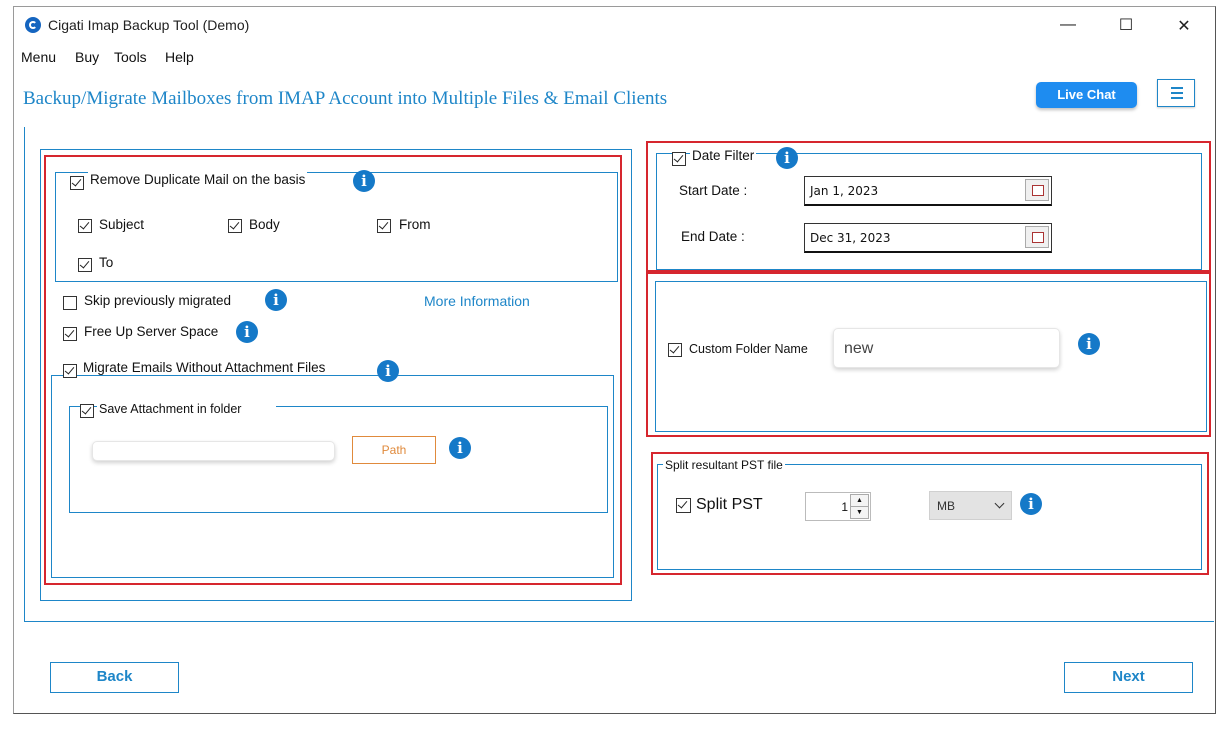  What do you see at coordinates (70, 334) in the screenshot?
I see `free-up-checkbox` at bounding box center [70, 334].